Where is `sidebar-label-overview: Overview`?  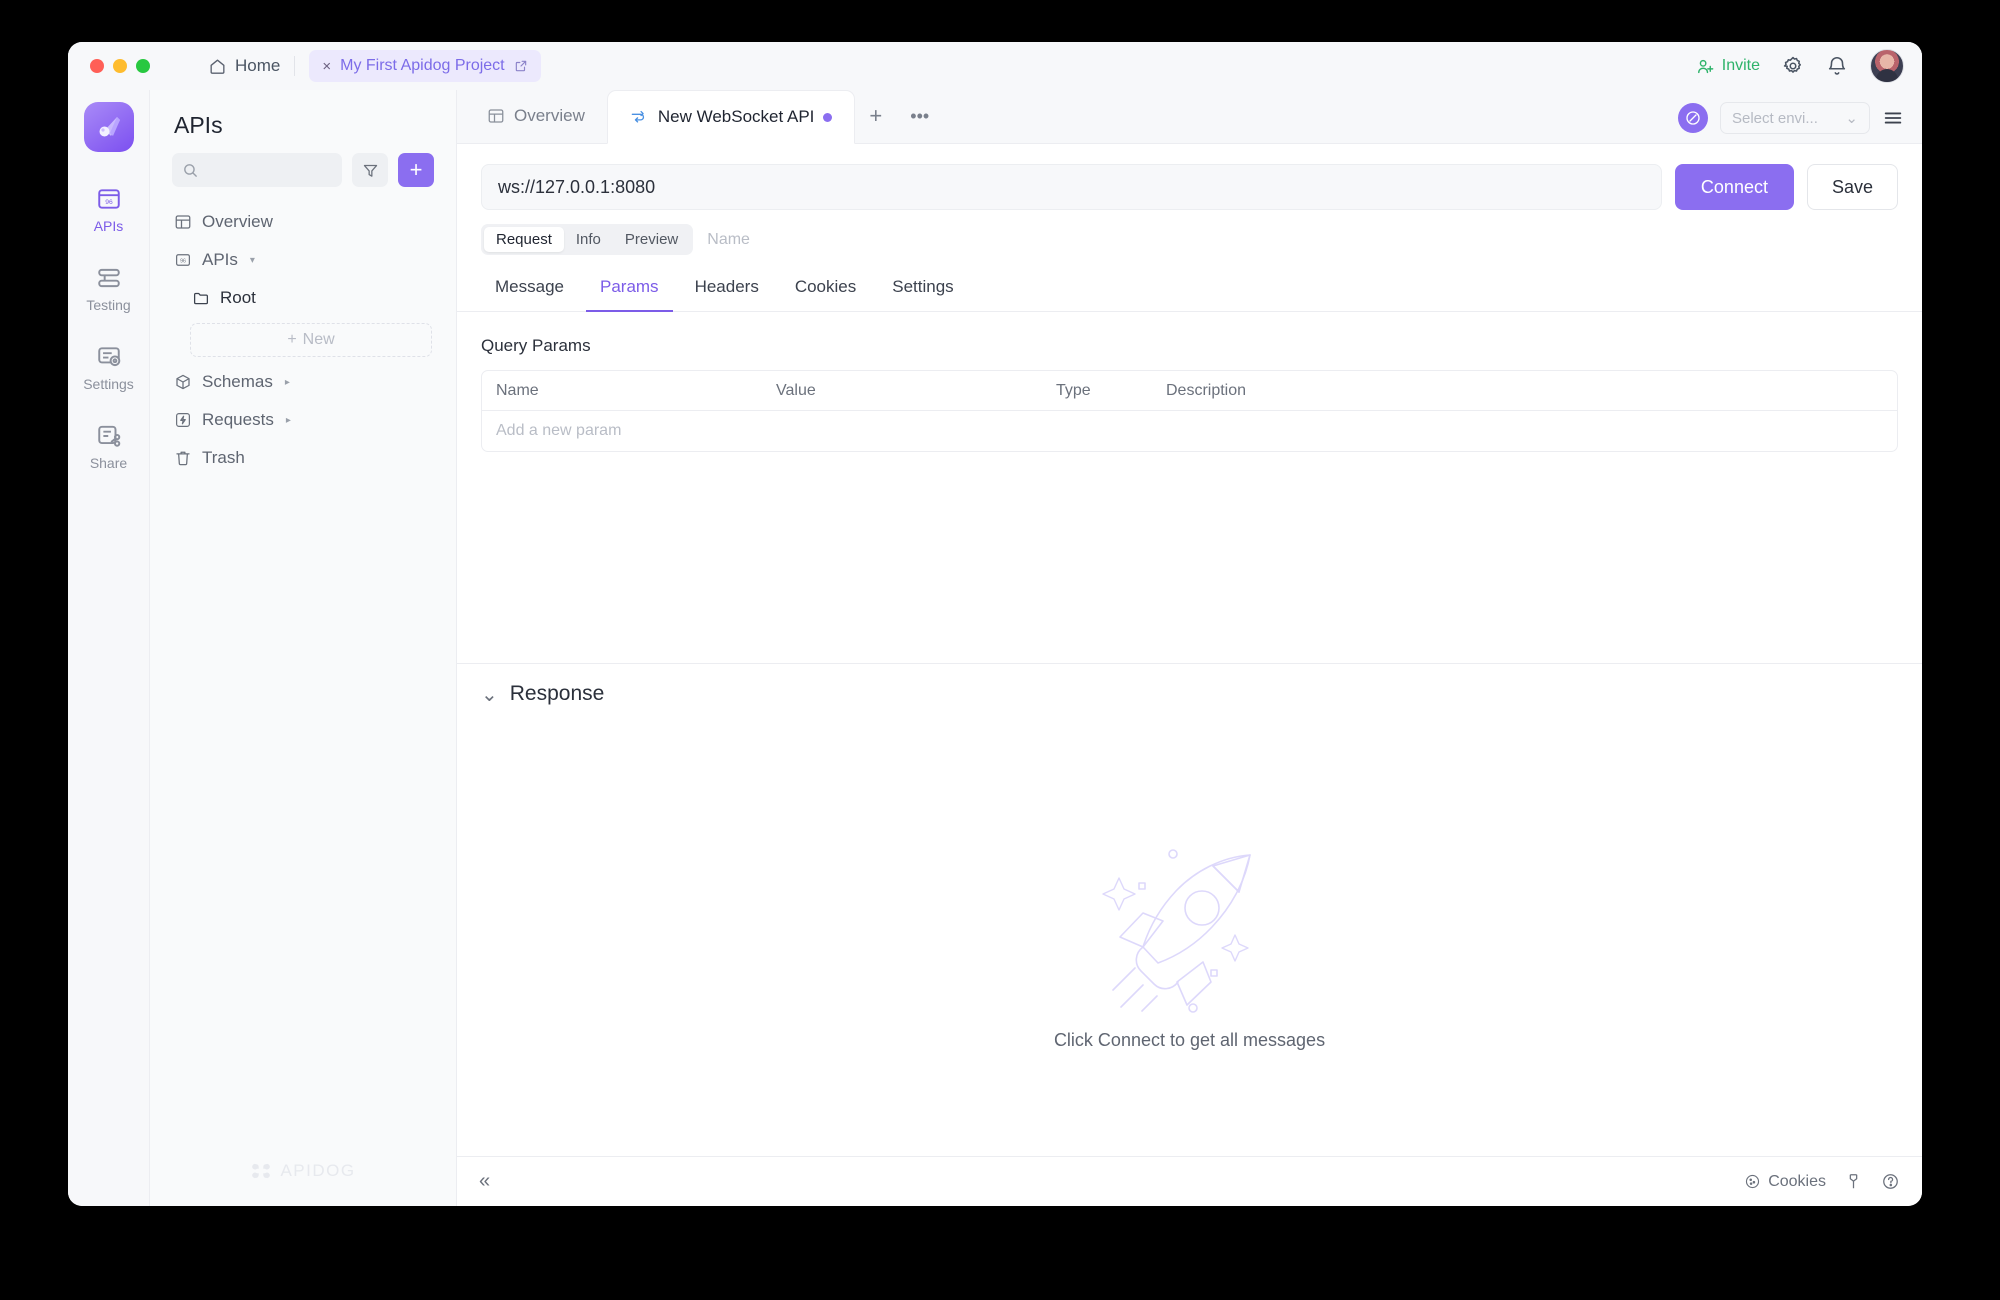 sidebar-label-overview: Overview is located at coordinates (237, 221).